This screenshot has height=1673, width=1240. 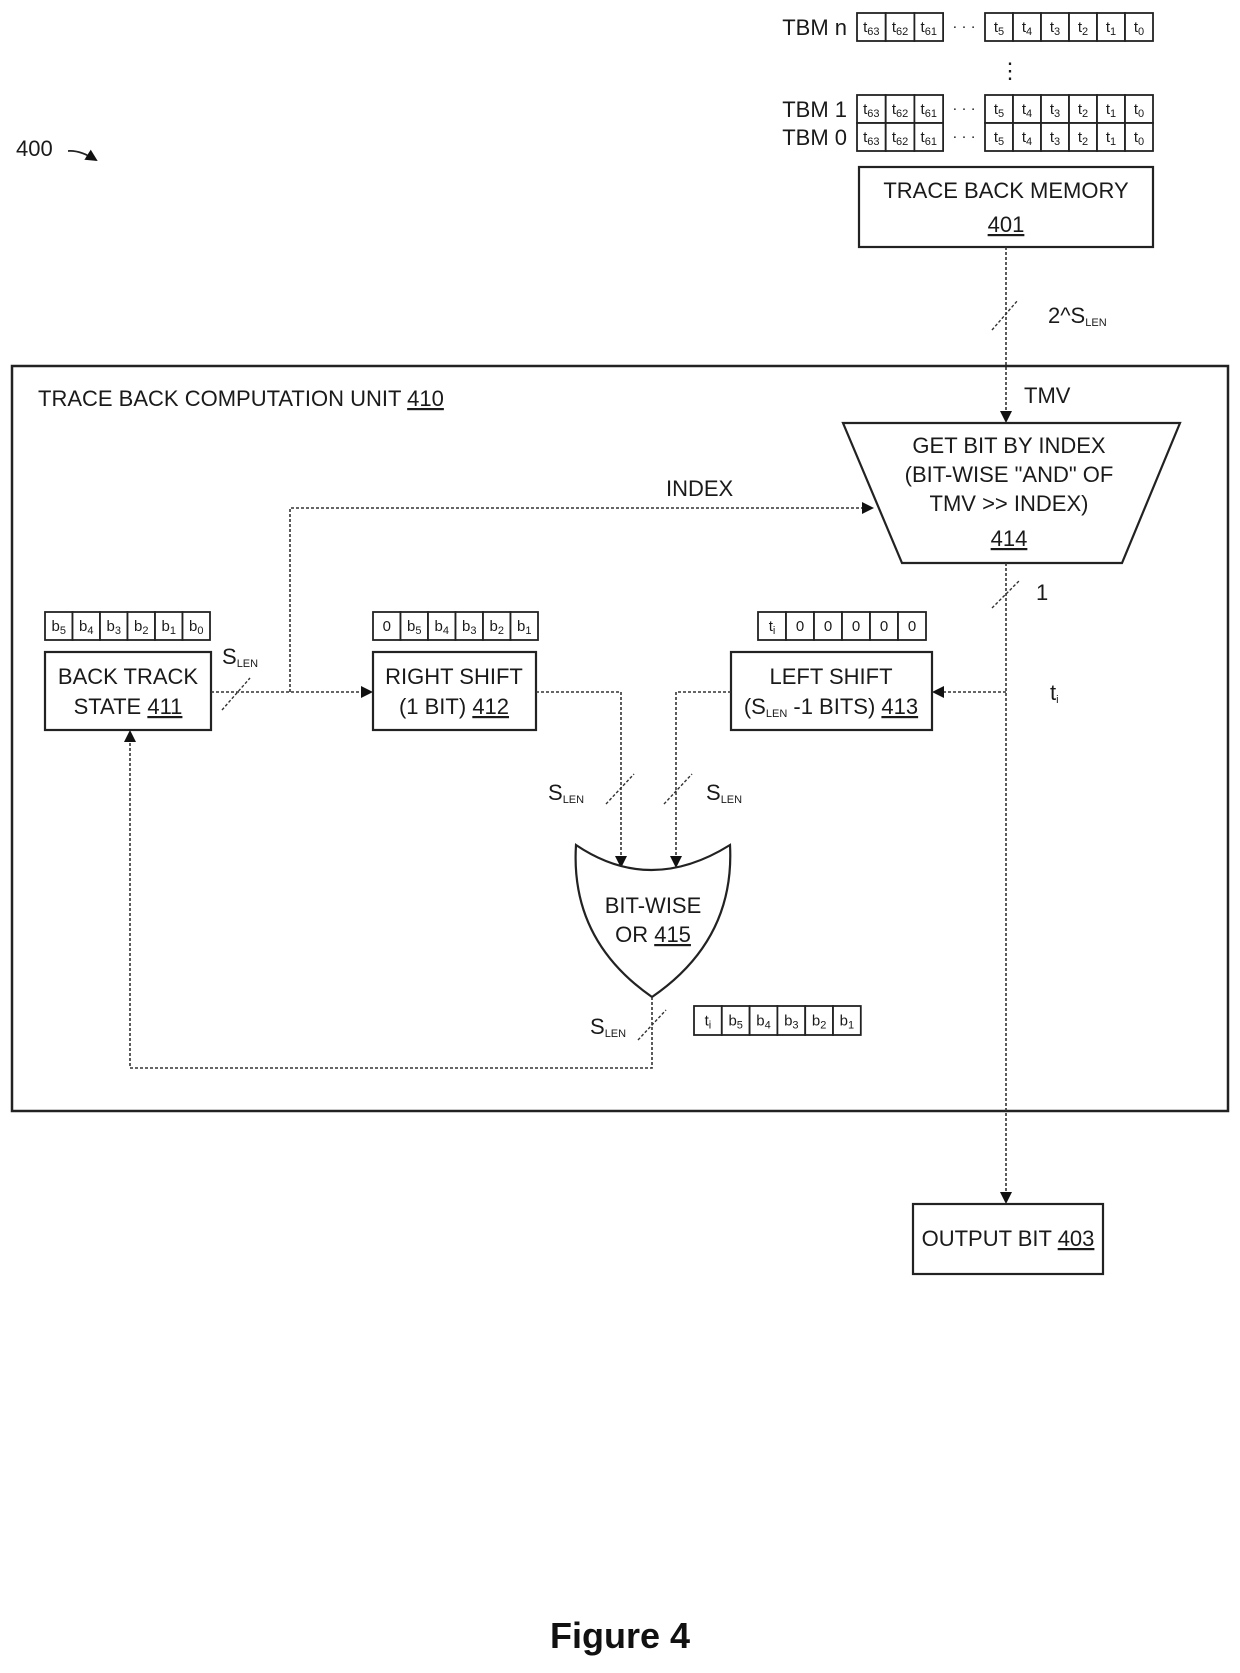 What do you see at coordinates (1009, 474) in the screenshot?
I see `get-bit-line2: (BIT-WISE "AND" OF` at bounding box center [1009, 474].